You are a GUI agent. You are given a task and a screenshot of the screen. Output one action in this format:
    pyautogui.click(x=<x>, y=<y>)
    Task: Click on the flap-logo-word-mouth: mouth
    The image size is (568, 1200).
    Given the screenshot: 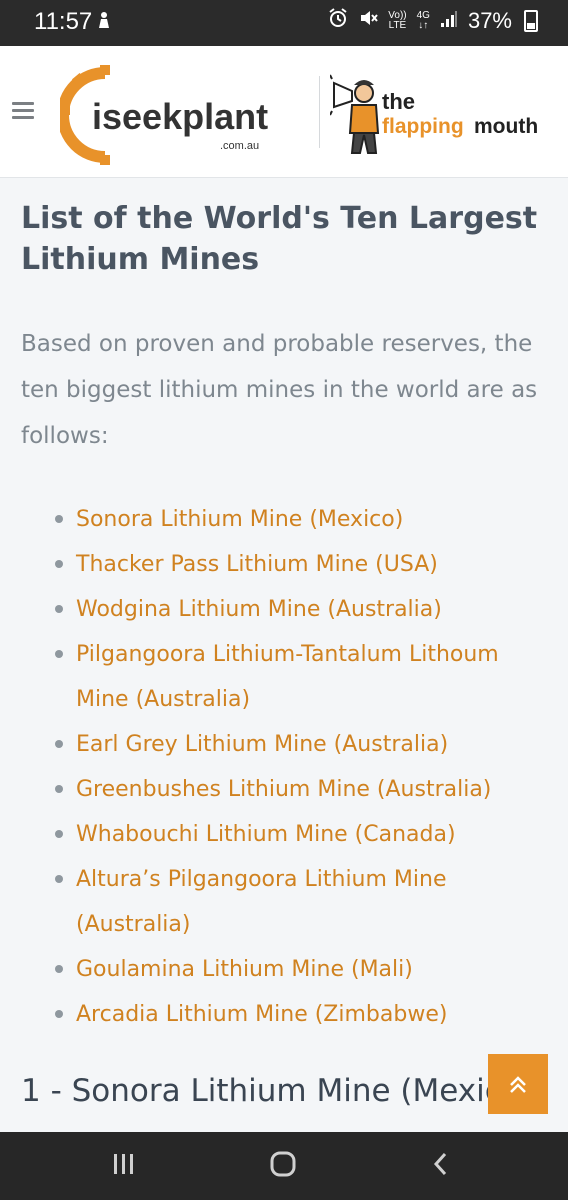 What is the action you would take?
    pyautogui.click(x=506, y=126)
    